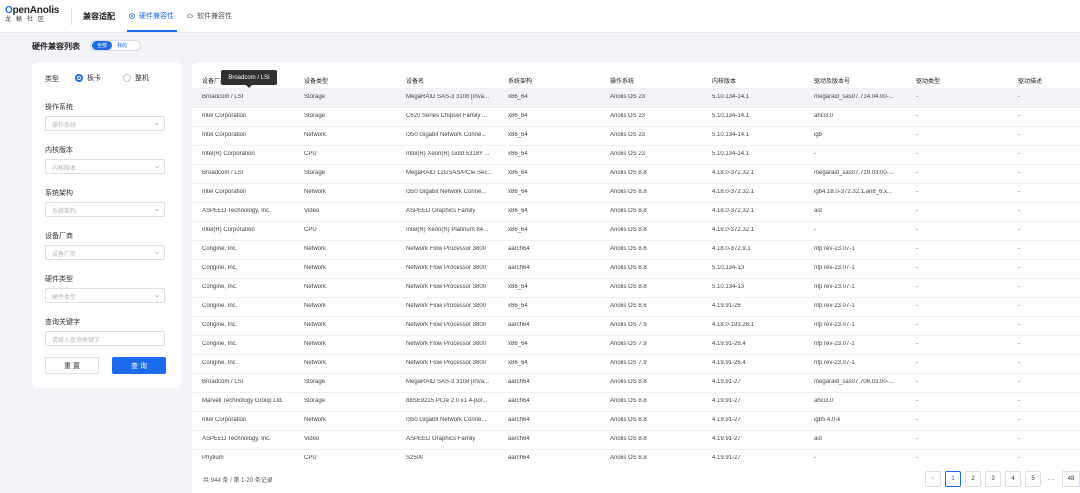 This screenshot has height=493, width=1080. Describe the element at coordinates (223, 97) in the screenshot. I see `table-cell: Broadcom / LSI` at that location.